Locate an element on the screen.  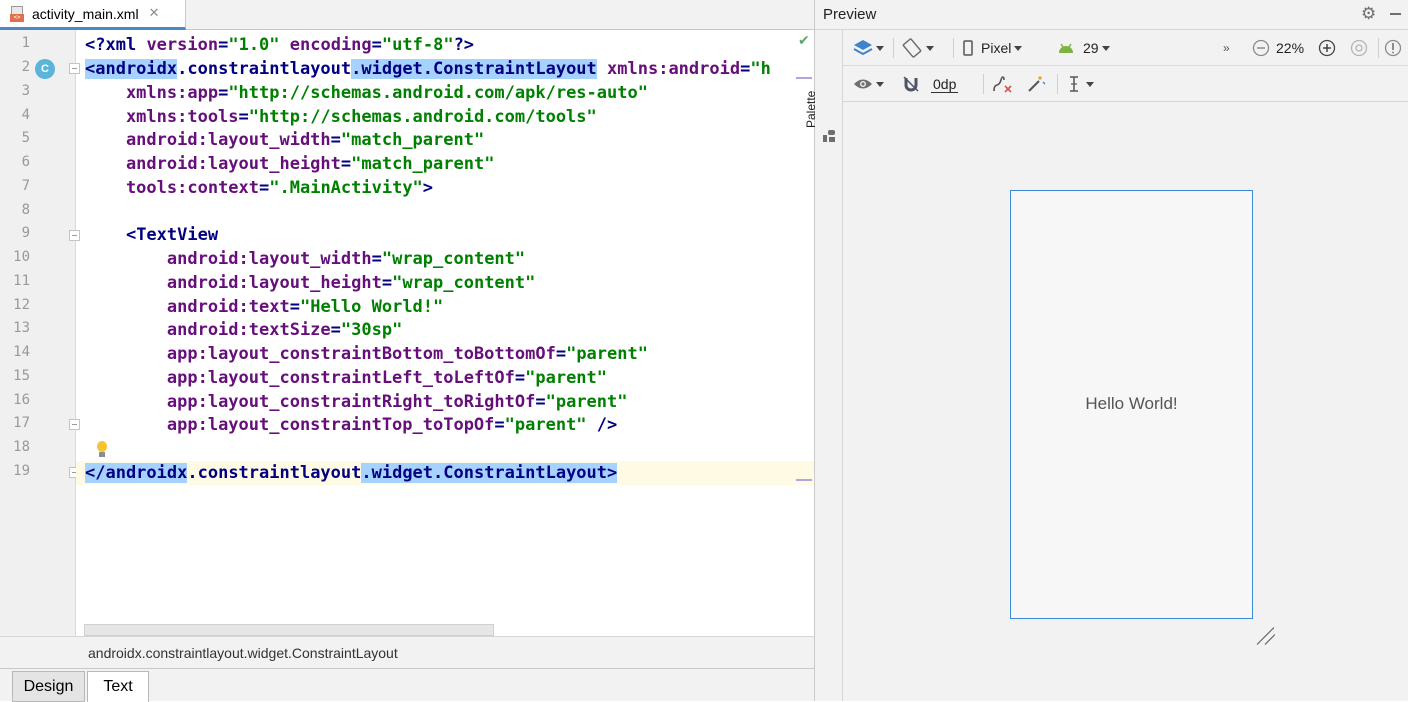
code-line: android:layout_width="wrap_content" is located at coordinates (305, 259).